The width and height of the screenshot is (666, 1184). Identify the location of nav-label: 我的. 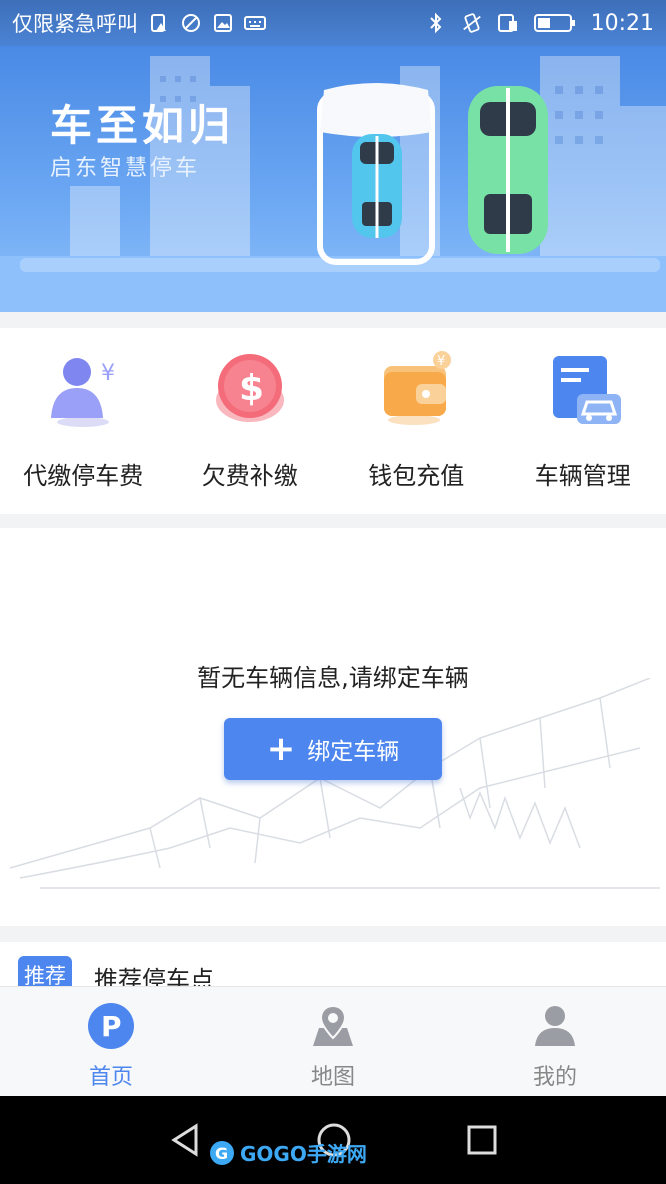
(554, 1077).